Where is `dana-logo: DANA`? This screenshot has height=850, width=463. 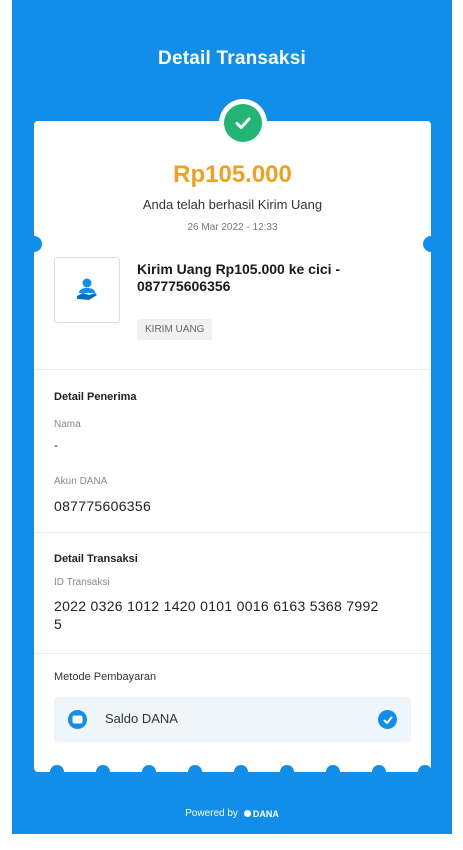
dana-logo: DANA is located at coordinates (261, 813).